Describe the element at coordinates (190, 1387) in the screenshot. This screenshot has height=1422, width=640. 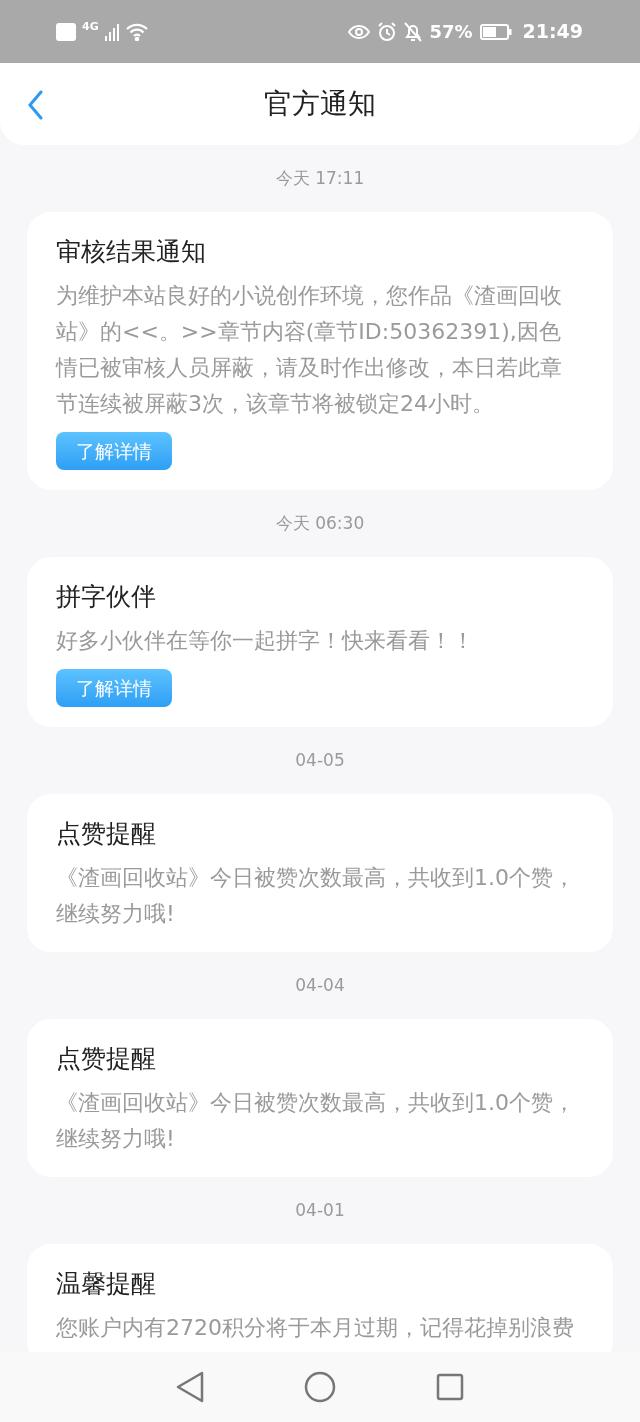
I see `back-triangle-icon` at that location.